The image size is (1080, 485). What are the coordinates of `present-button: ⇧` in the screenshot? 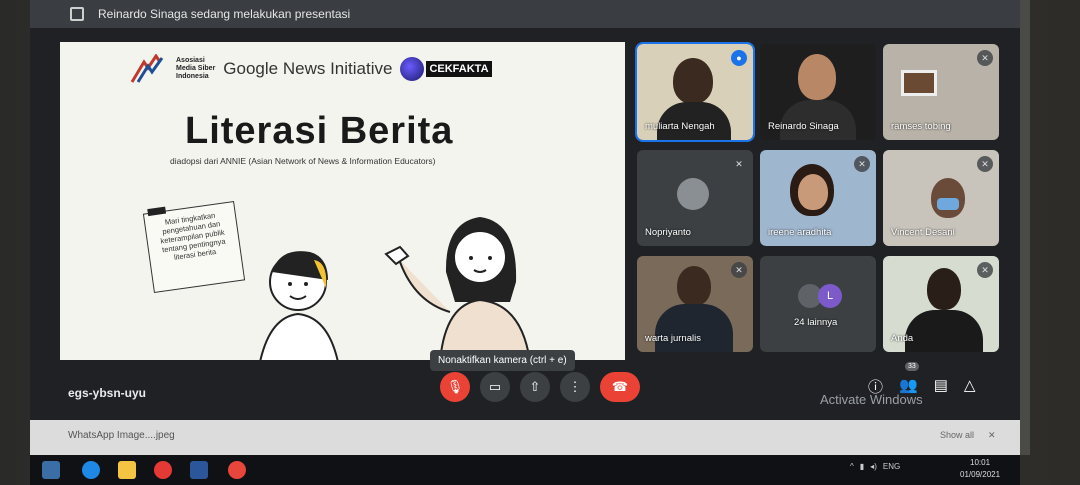 It's located at (535, 387).